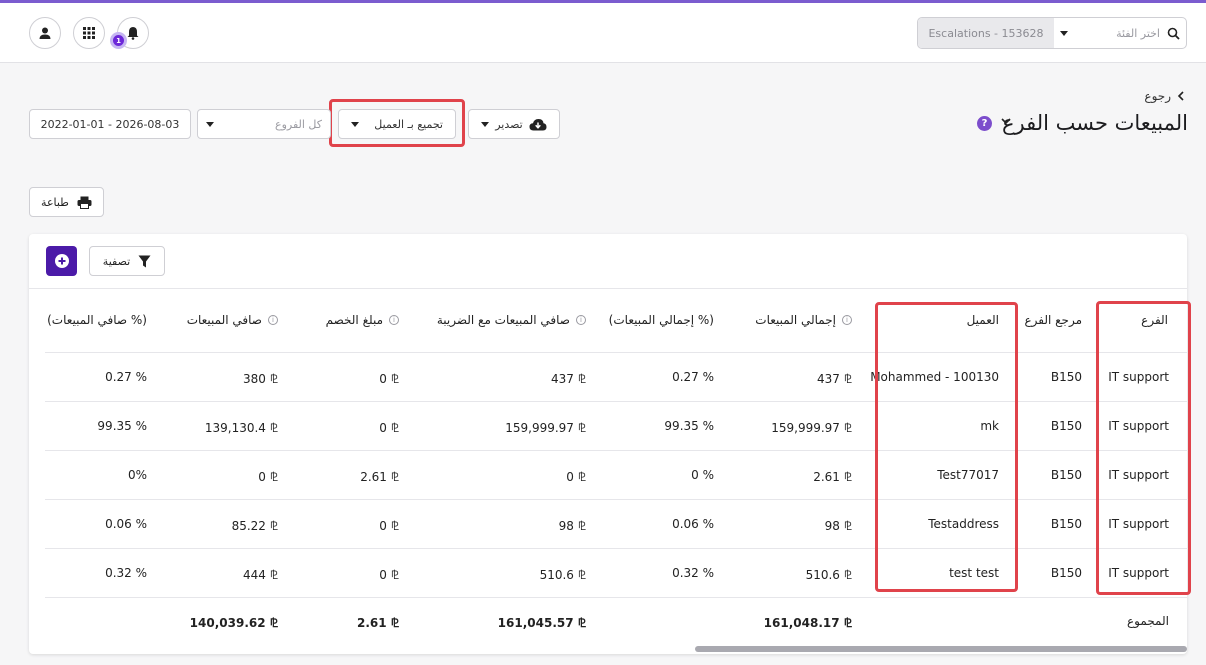  What do you see at coordinates (1173, 33) in the screenshot?
I see `search-icon` at bounding box center [1173, 33].